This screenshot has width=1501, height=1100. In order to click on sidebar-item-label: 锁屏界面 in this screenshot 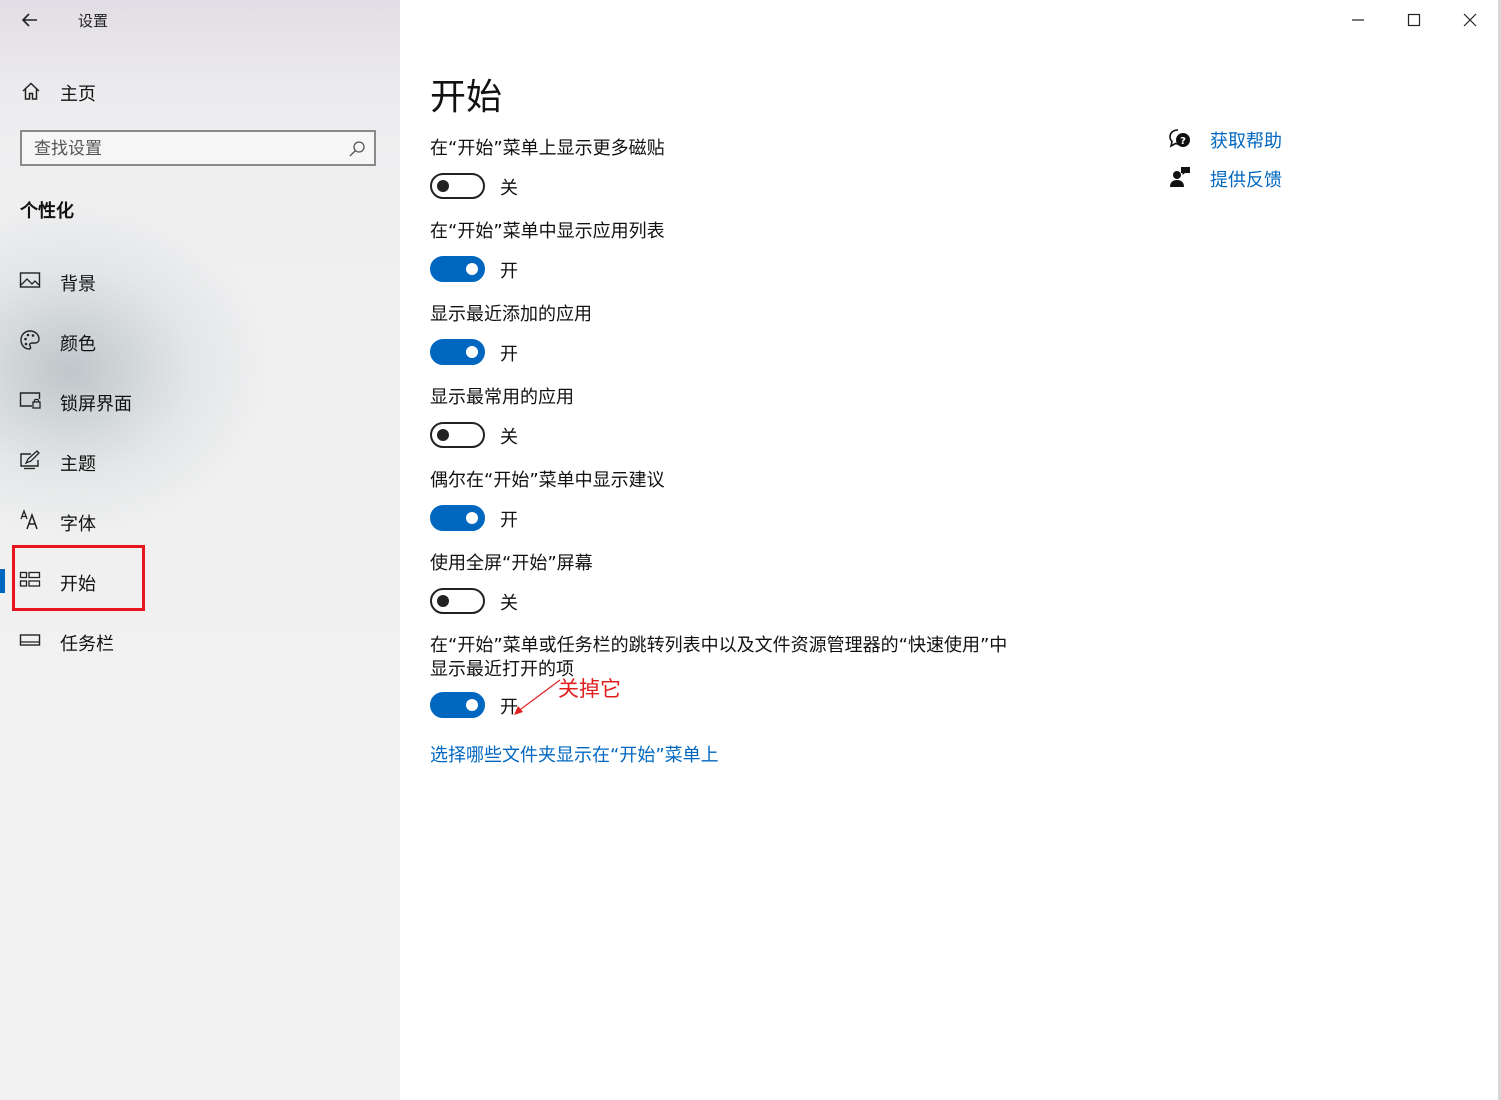, I will do `click(96, 404)`.